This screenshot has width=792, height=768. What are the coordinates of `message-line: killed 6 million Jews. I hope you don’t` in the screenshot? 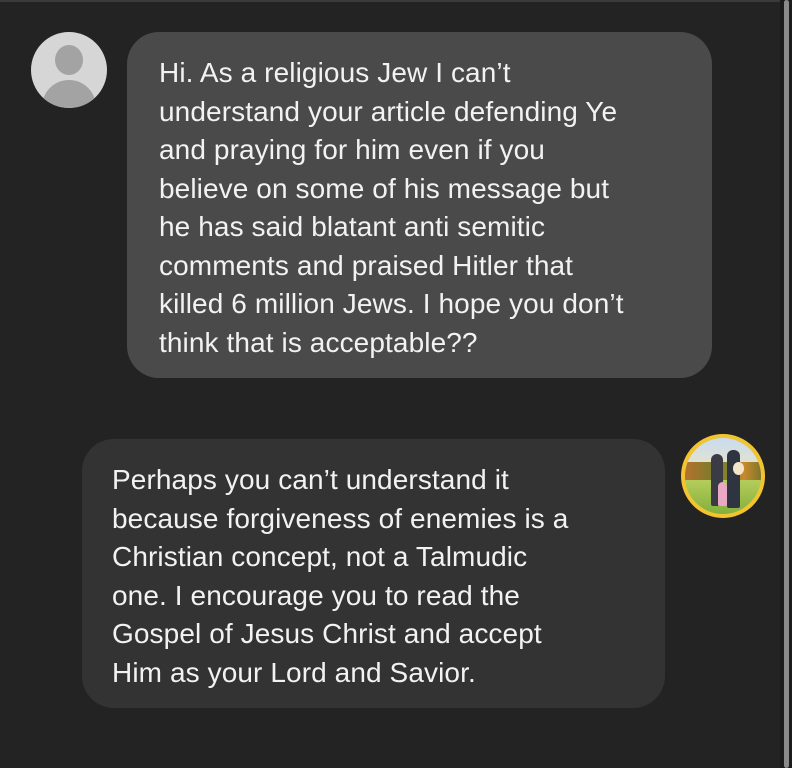 It's located at (391, 303).